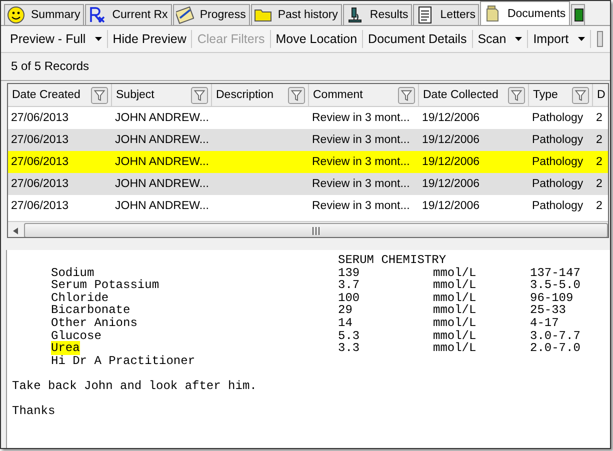  What do you see at coordinates (349, 298) in the screenshot?
I see `test-value: 100` at bounding box center [349, 298].